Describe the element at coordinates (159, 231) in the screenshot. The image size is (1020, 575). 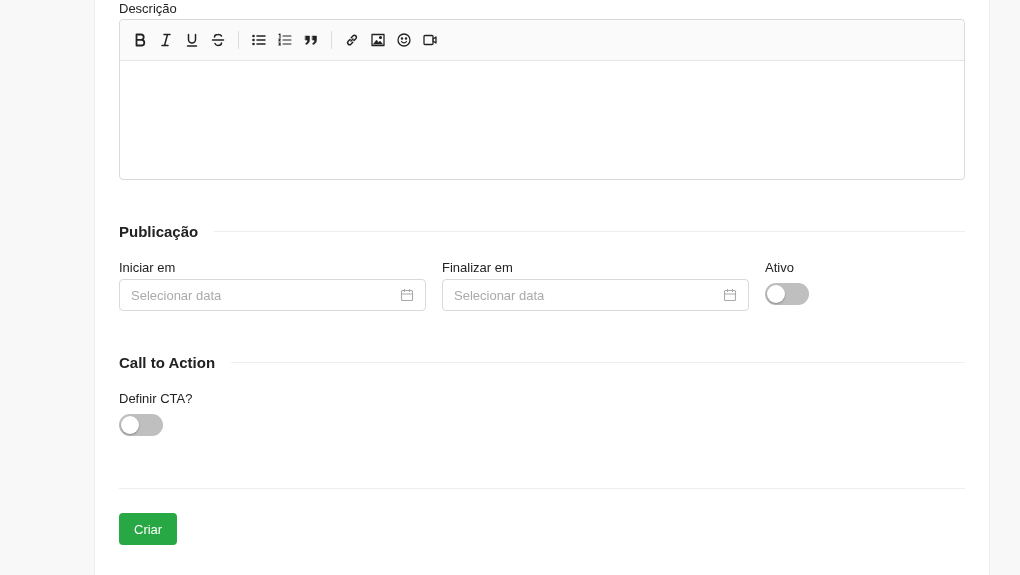
I see `section-title: Publicação` at that location.